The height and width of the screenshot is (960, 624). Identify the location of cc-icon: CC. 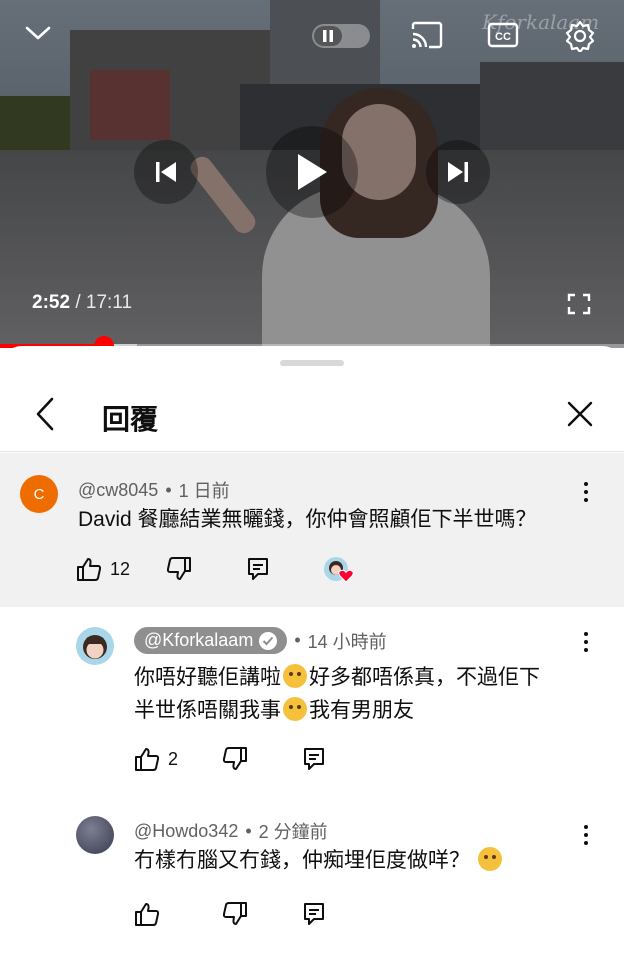
(503, 35).